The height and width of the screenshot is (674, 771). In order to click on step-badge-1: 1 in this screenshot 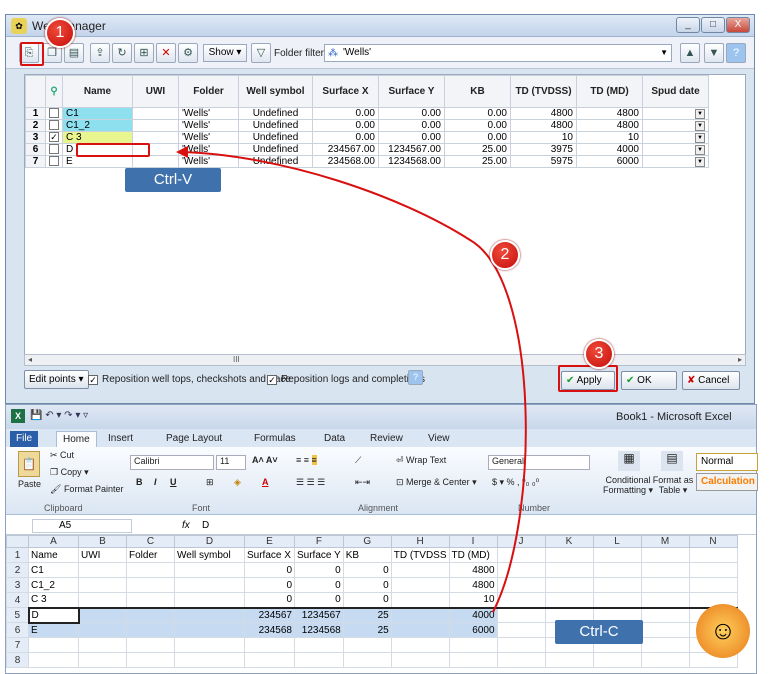, I will do `click(60, 33)`.